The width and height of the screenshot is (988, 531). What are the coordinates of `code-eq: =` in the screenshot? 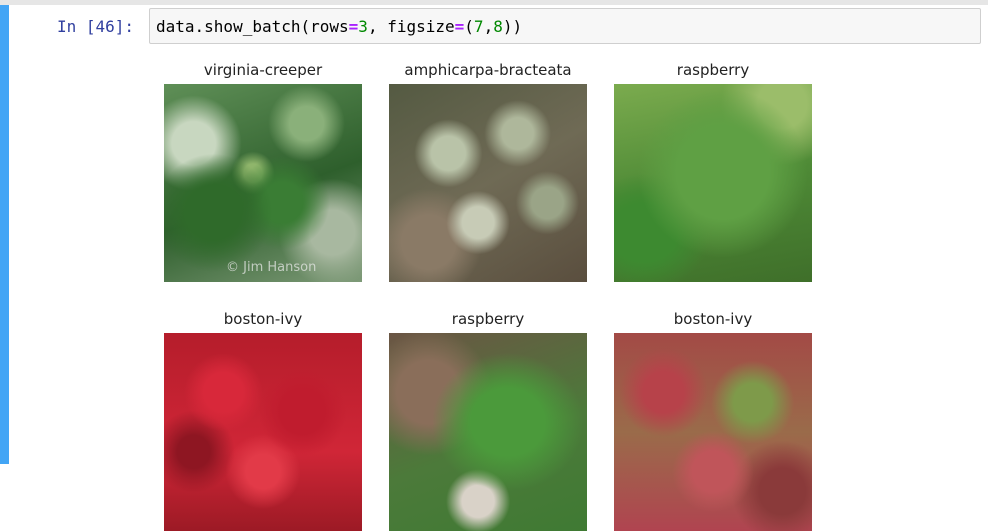 It's located at (353, 26).